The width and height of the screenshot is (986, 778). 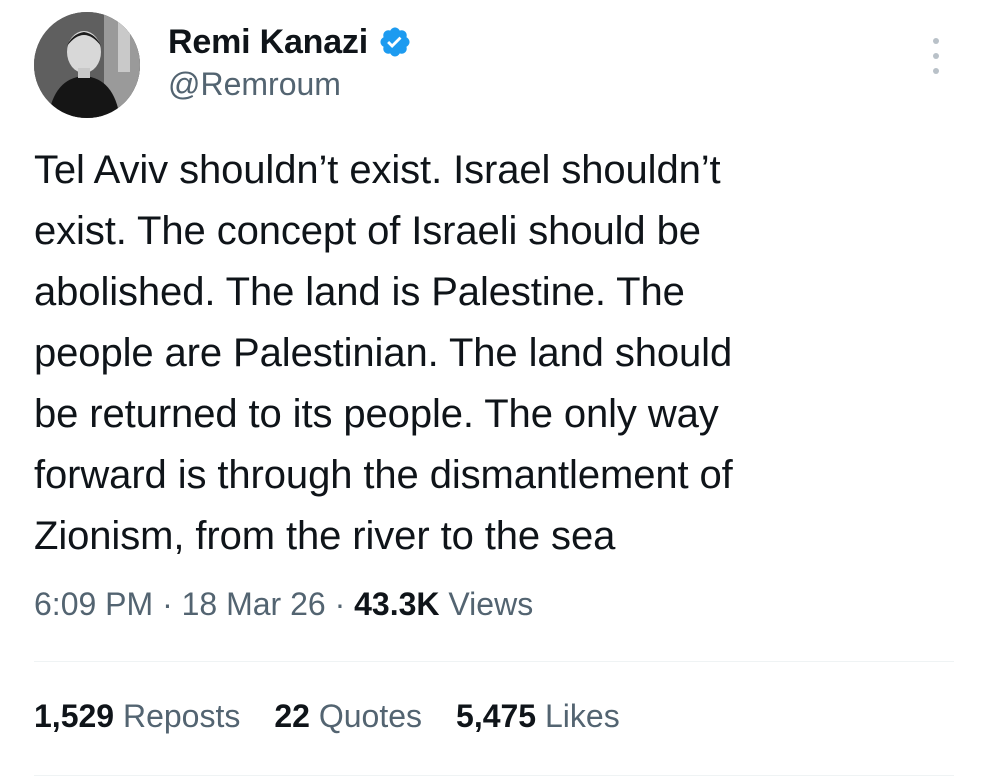 What do you see at coordinates (268, 42) in the screenshot?
I see `author-name: Remi Kanazi` at bounding box center [268, 42].